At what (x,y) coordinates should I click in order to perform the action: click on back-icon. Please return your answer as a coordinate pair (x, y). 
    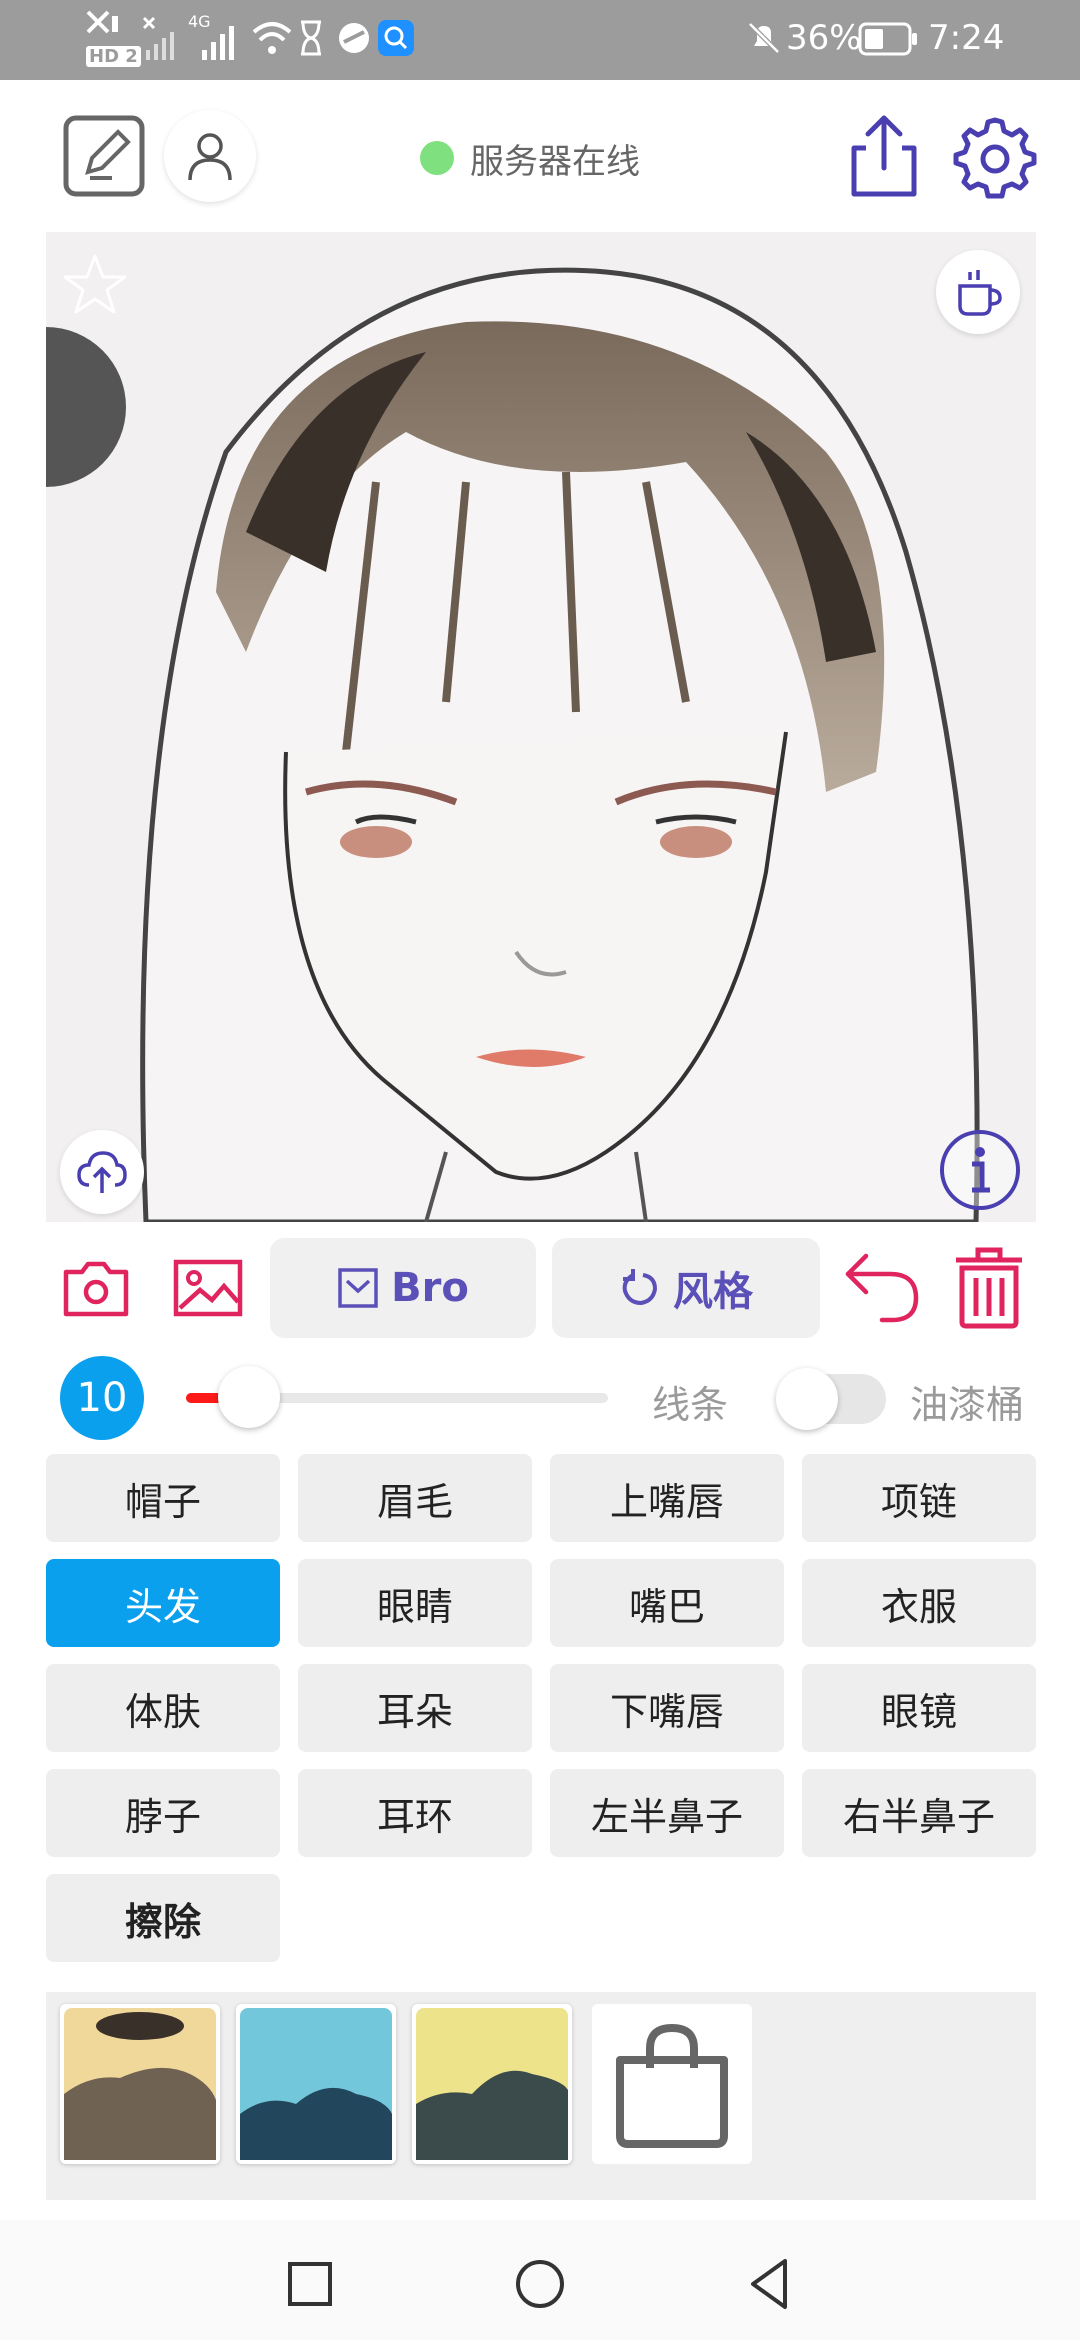
    Looking at the image, I should click on (769, 2284).